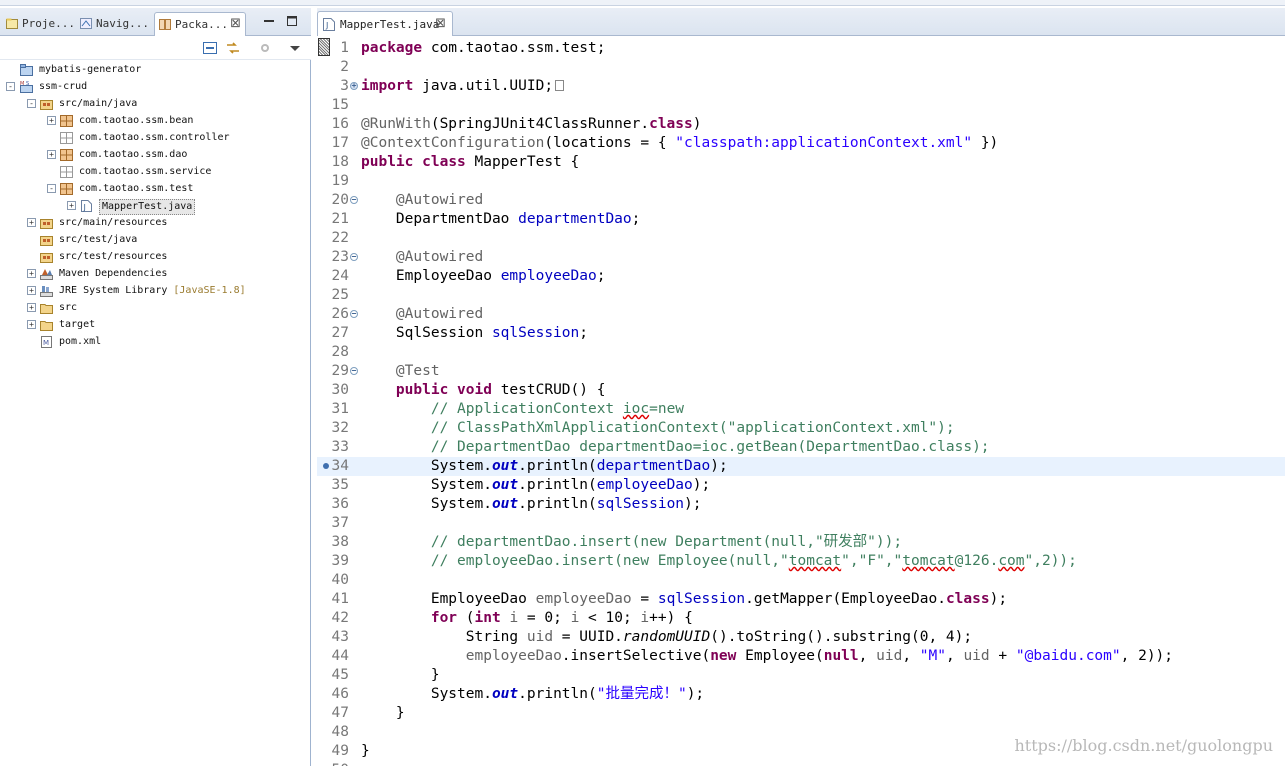  Describe the element at coordinates (155, 70) in the screenshot. I see `tree-item: mybatis-generator` at that location.